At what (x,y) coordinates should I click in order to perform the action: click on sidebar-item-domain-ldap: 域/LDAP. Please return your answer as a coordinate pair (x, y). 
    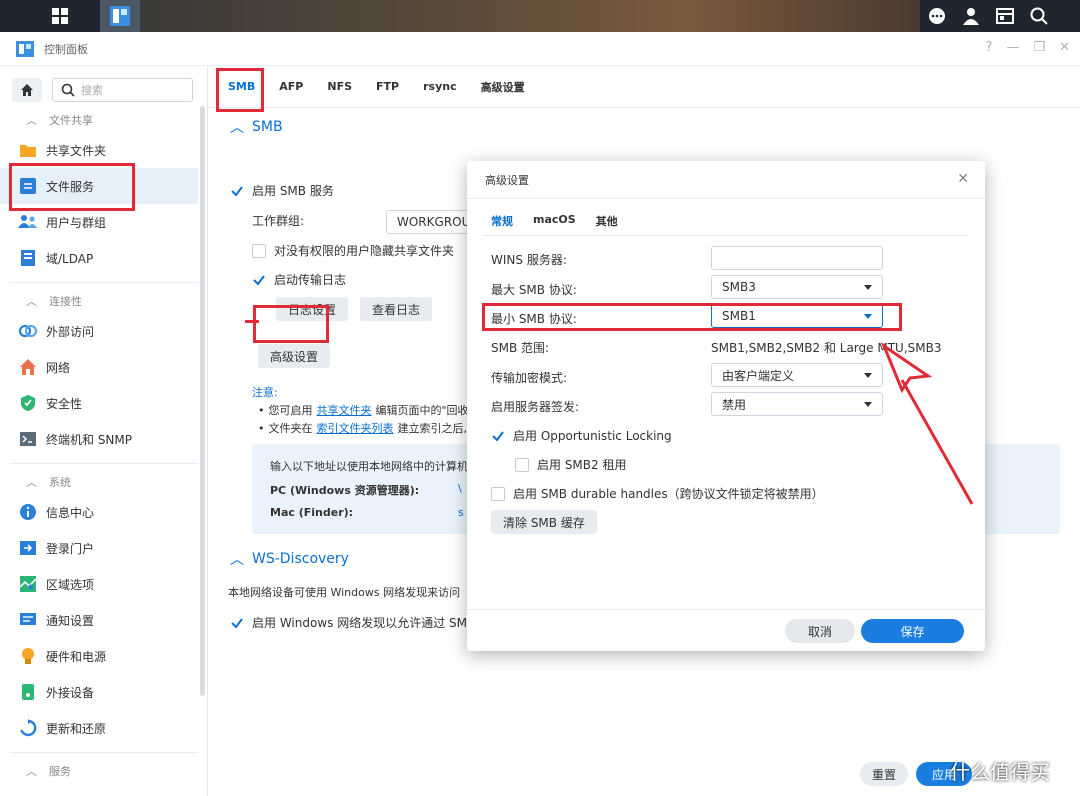
    Looking at the image, I should click on (99, 258).